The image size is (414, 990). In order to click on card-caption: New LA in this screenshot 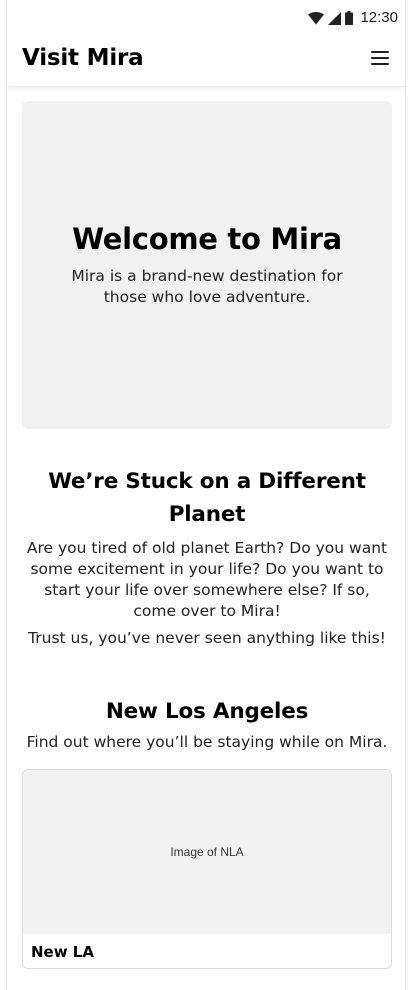, I will do `click(62, 952)`.